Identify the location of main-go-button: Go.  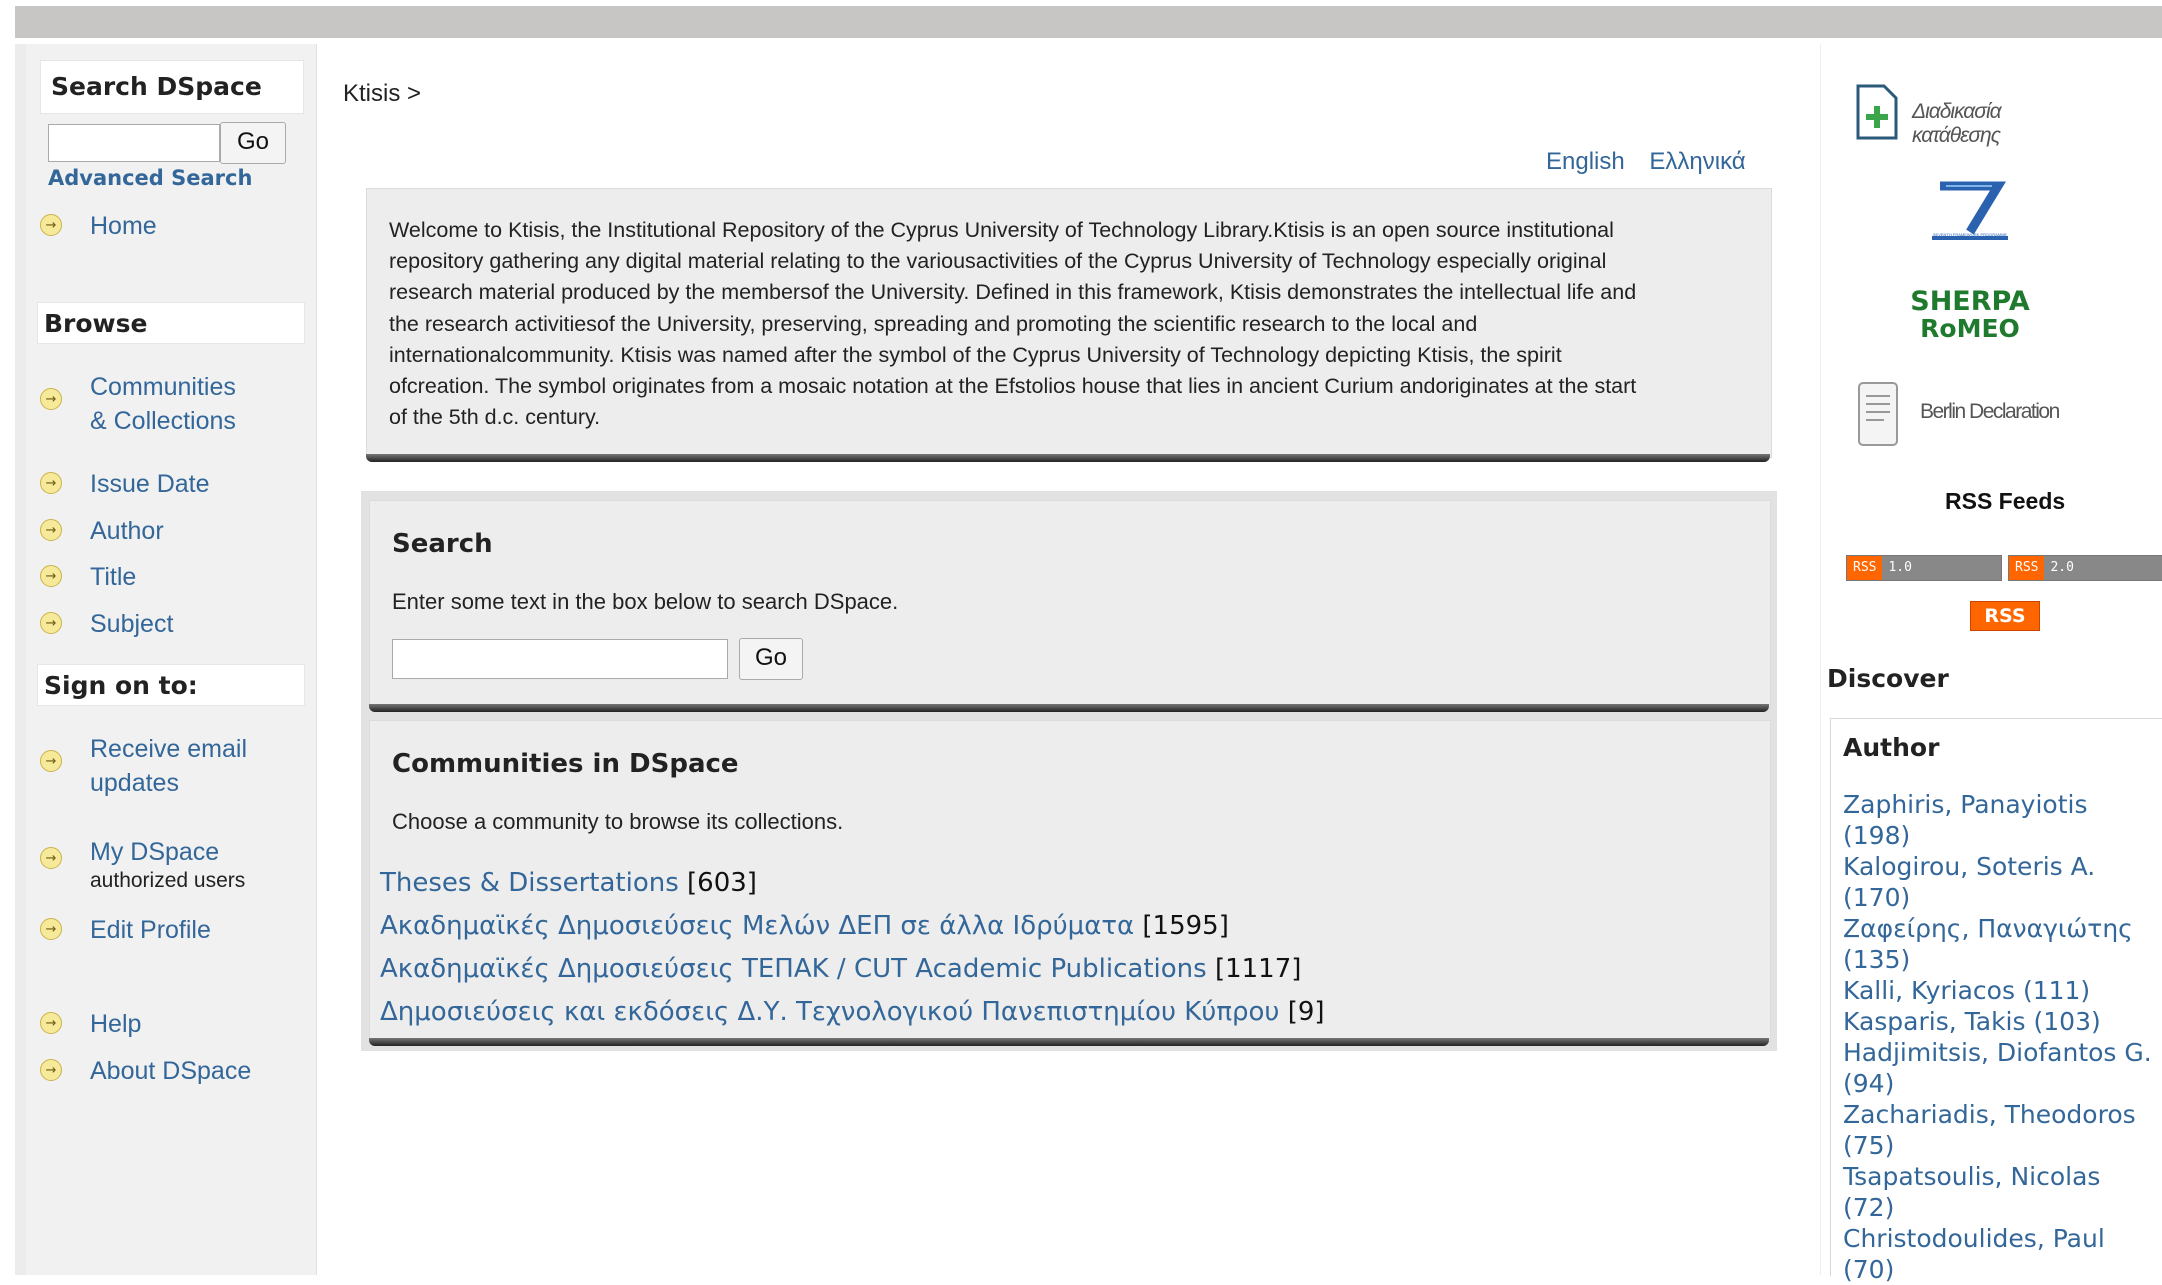
(771, 659).